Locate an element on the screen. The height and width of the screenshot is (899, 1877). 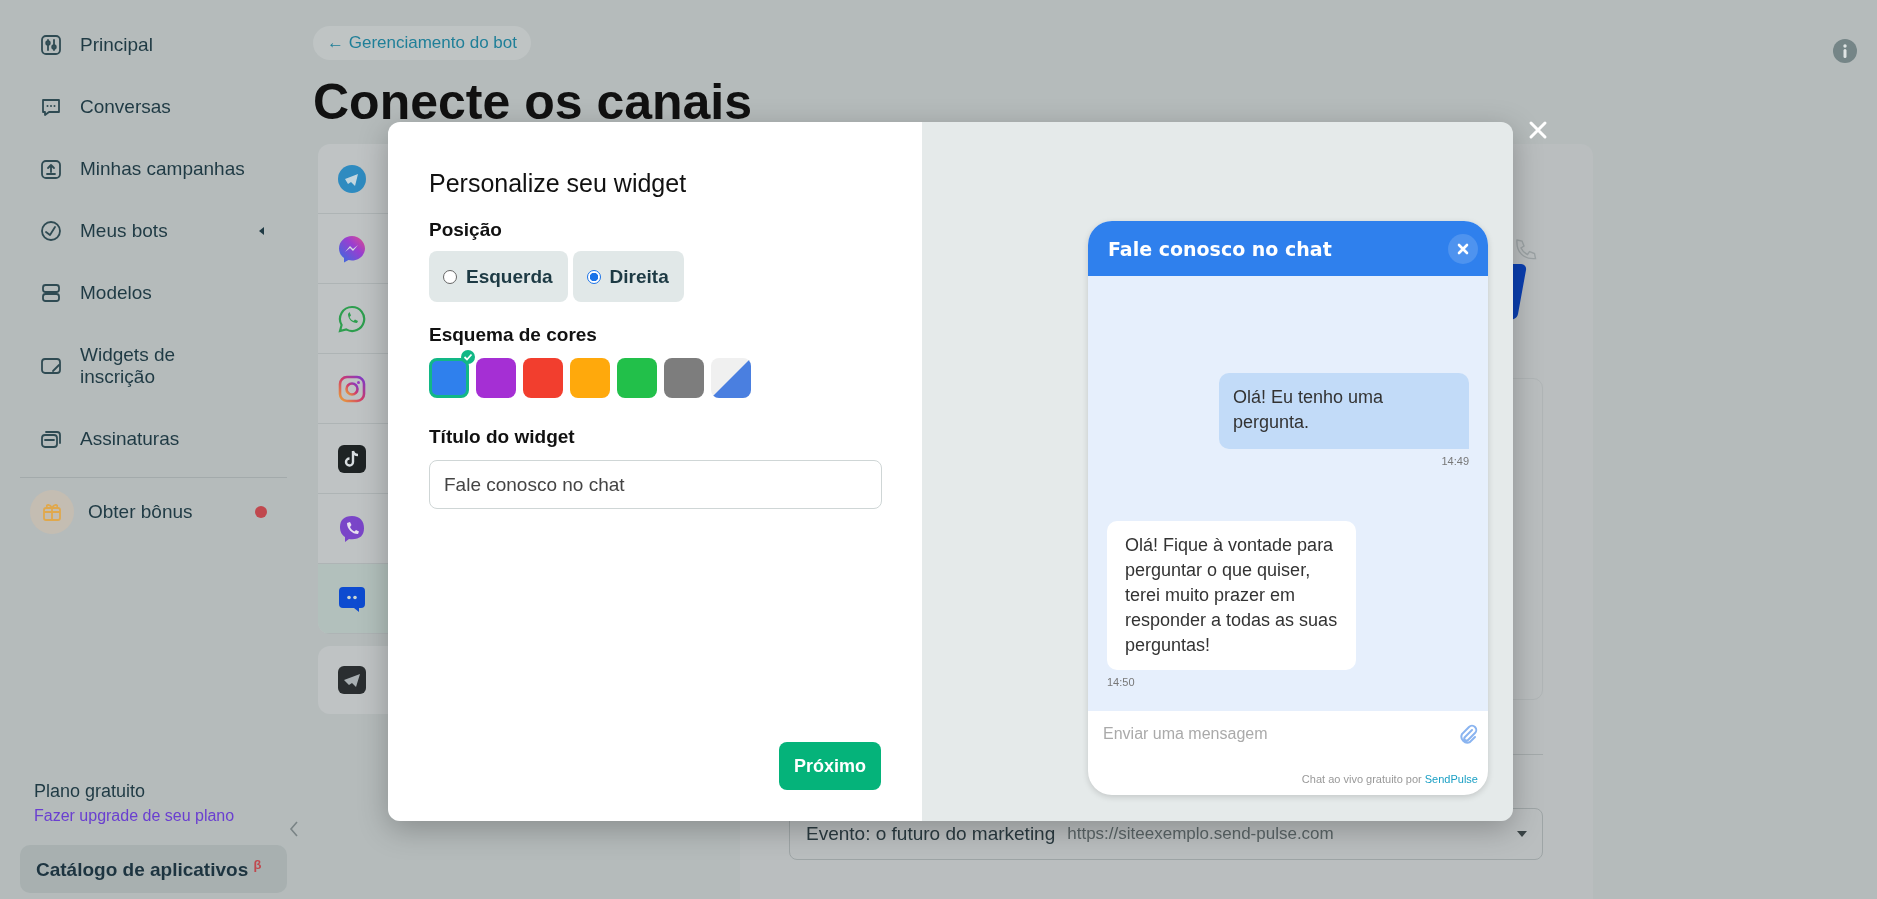
section-label: Posição is located at coordinates (465, 230).